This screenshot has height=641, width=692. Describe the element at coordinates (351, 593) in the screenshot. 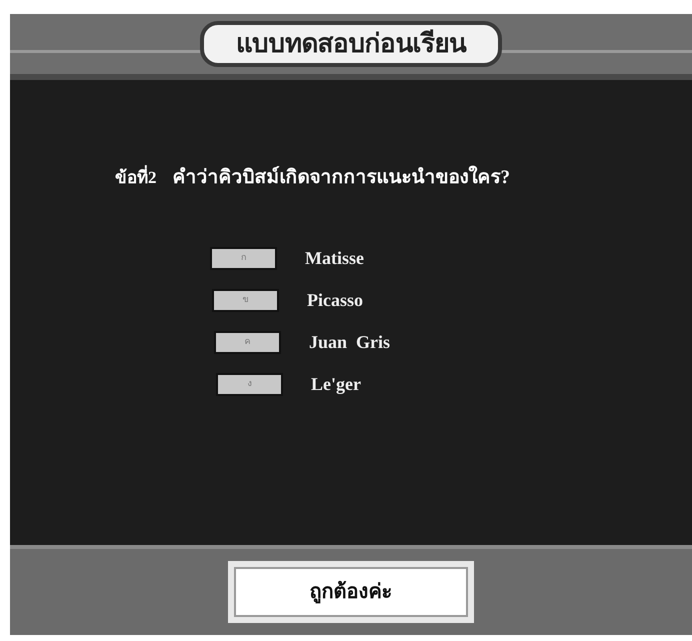

I see `feedback-text: ถูกต้องค่ะ` at that location.